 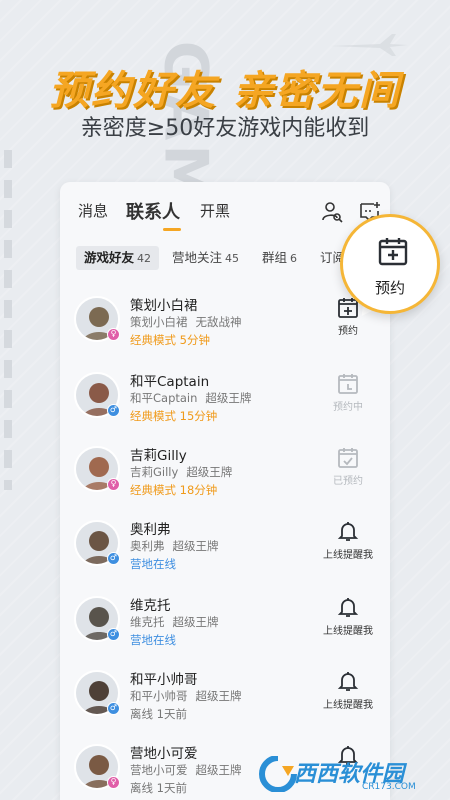 I want to click on friend-nickname: 维克托, so click(x=147, y=622).